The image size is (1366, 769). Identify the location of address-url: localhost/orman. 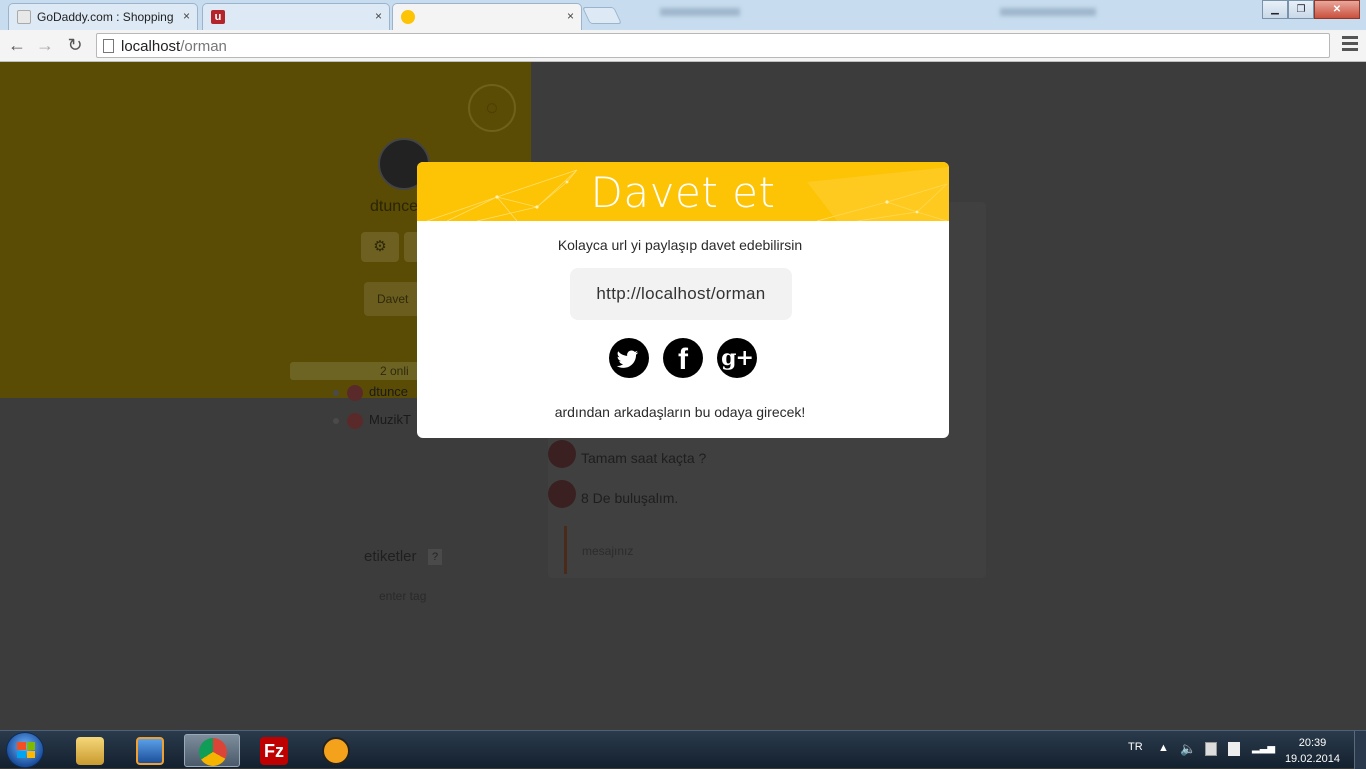
(174, 46).